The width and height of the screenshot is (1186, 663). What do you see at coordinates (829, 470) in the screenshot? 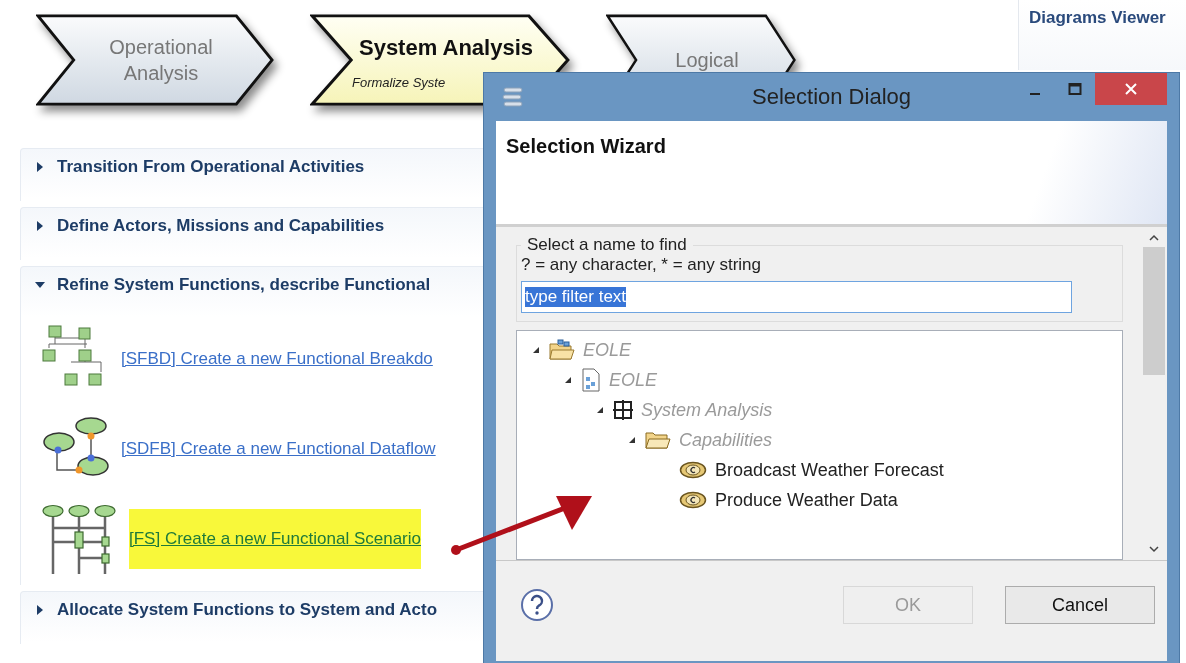
I see `tree-item: Broadcast Weather Forecast` at bounding box center [829, 470].